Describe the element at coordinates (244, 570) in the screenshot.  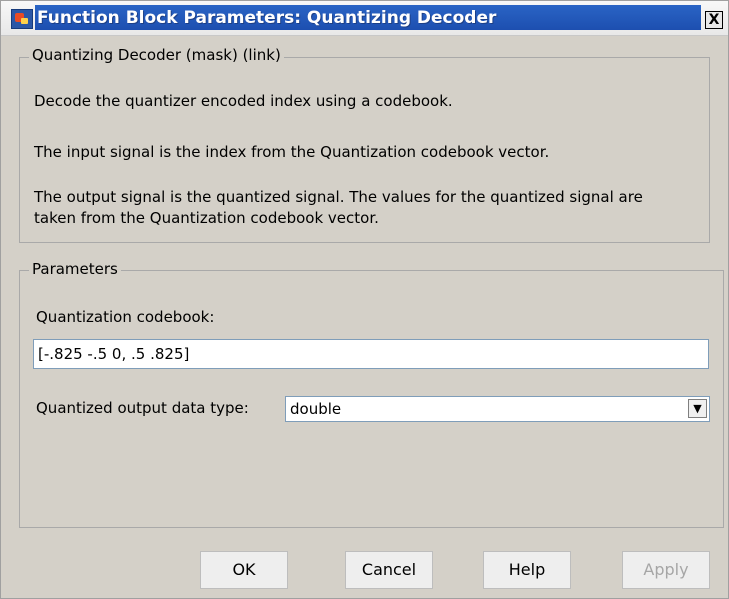
I see `ok-button: OK` at that location.